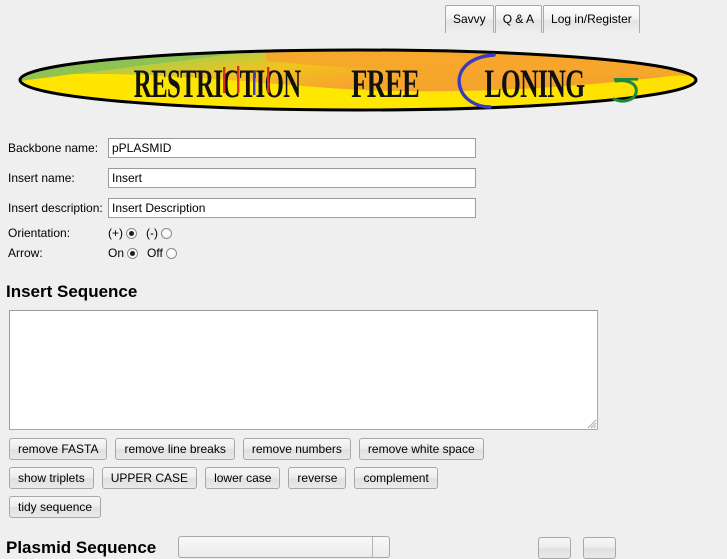 This screenshot has height=559, width=727. What do you see at coordinates (175, 449) in the screenshot?
I see `remove-line-breaks-button: remove line breaks` at bounding box center [175, 449].